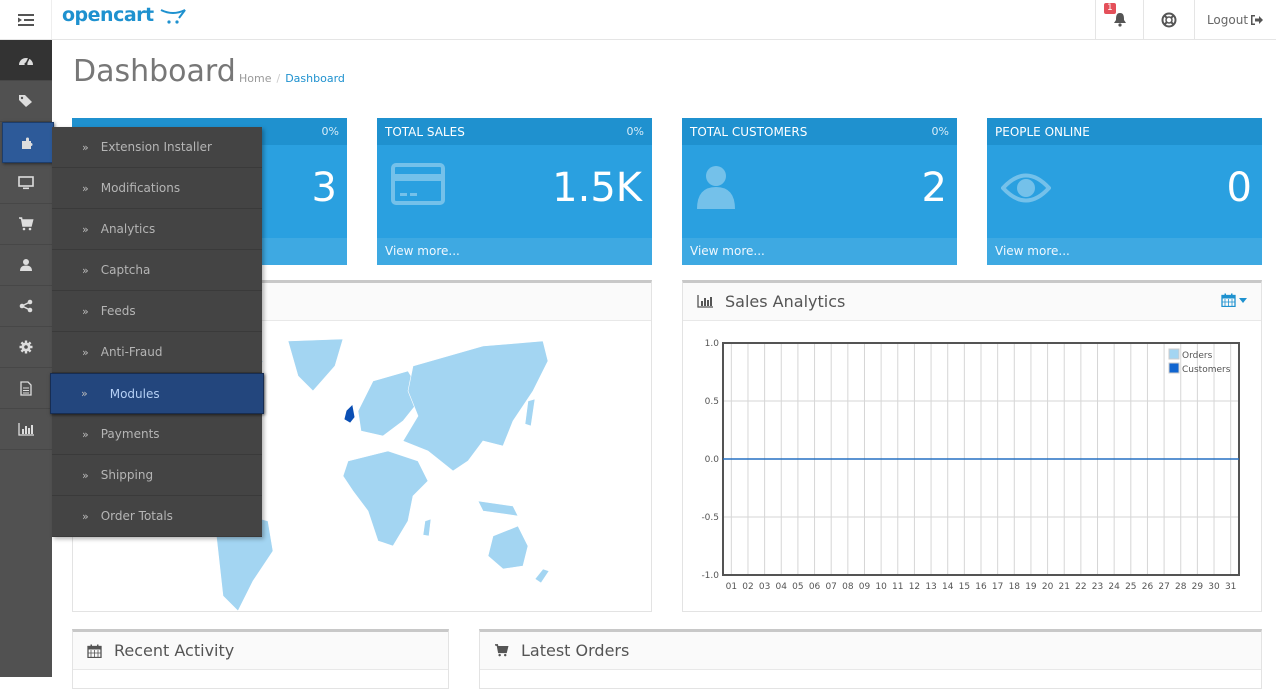  I want to click on credit-card-icon, so click(418, 184).